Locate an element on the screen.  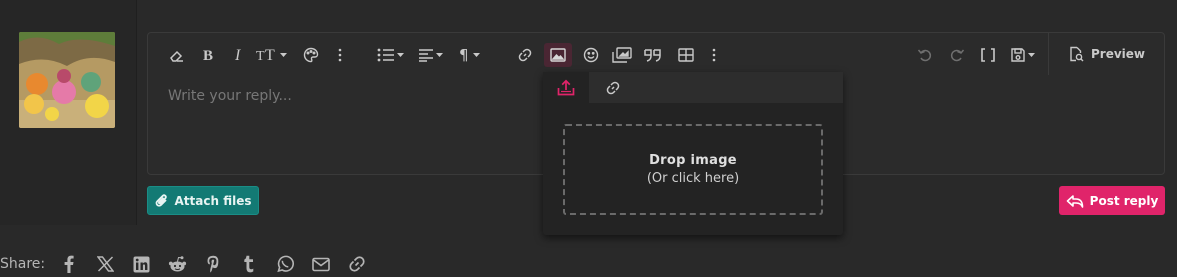
avatar is located at coordinates (67, 80).